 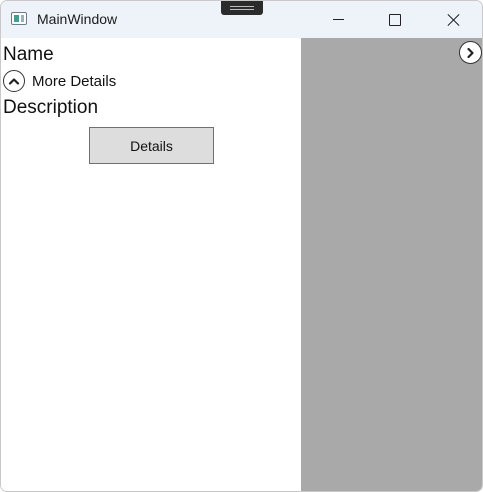 I want to click on more-details-expander: More Details, so click(x=59, y=81).